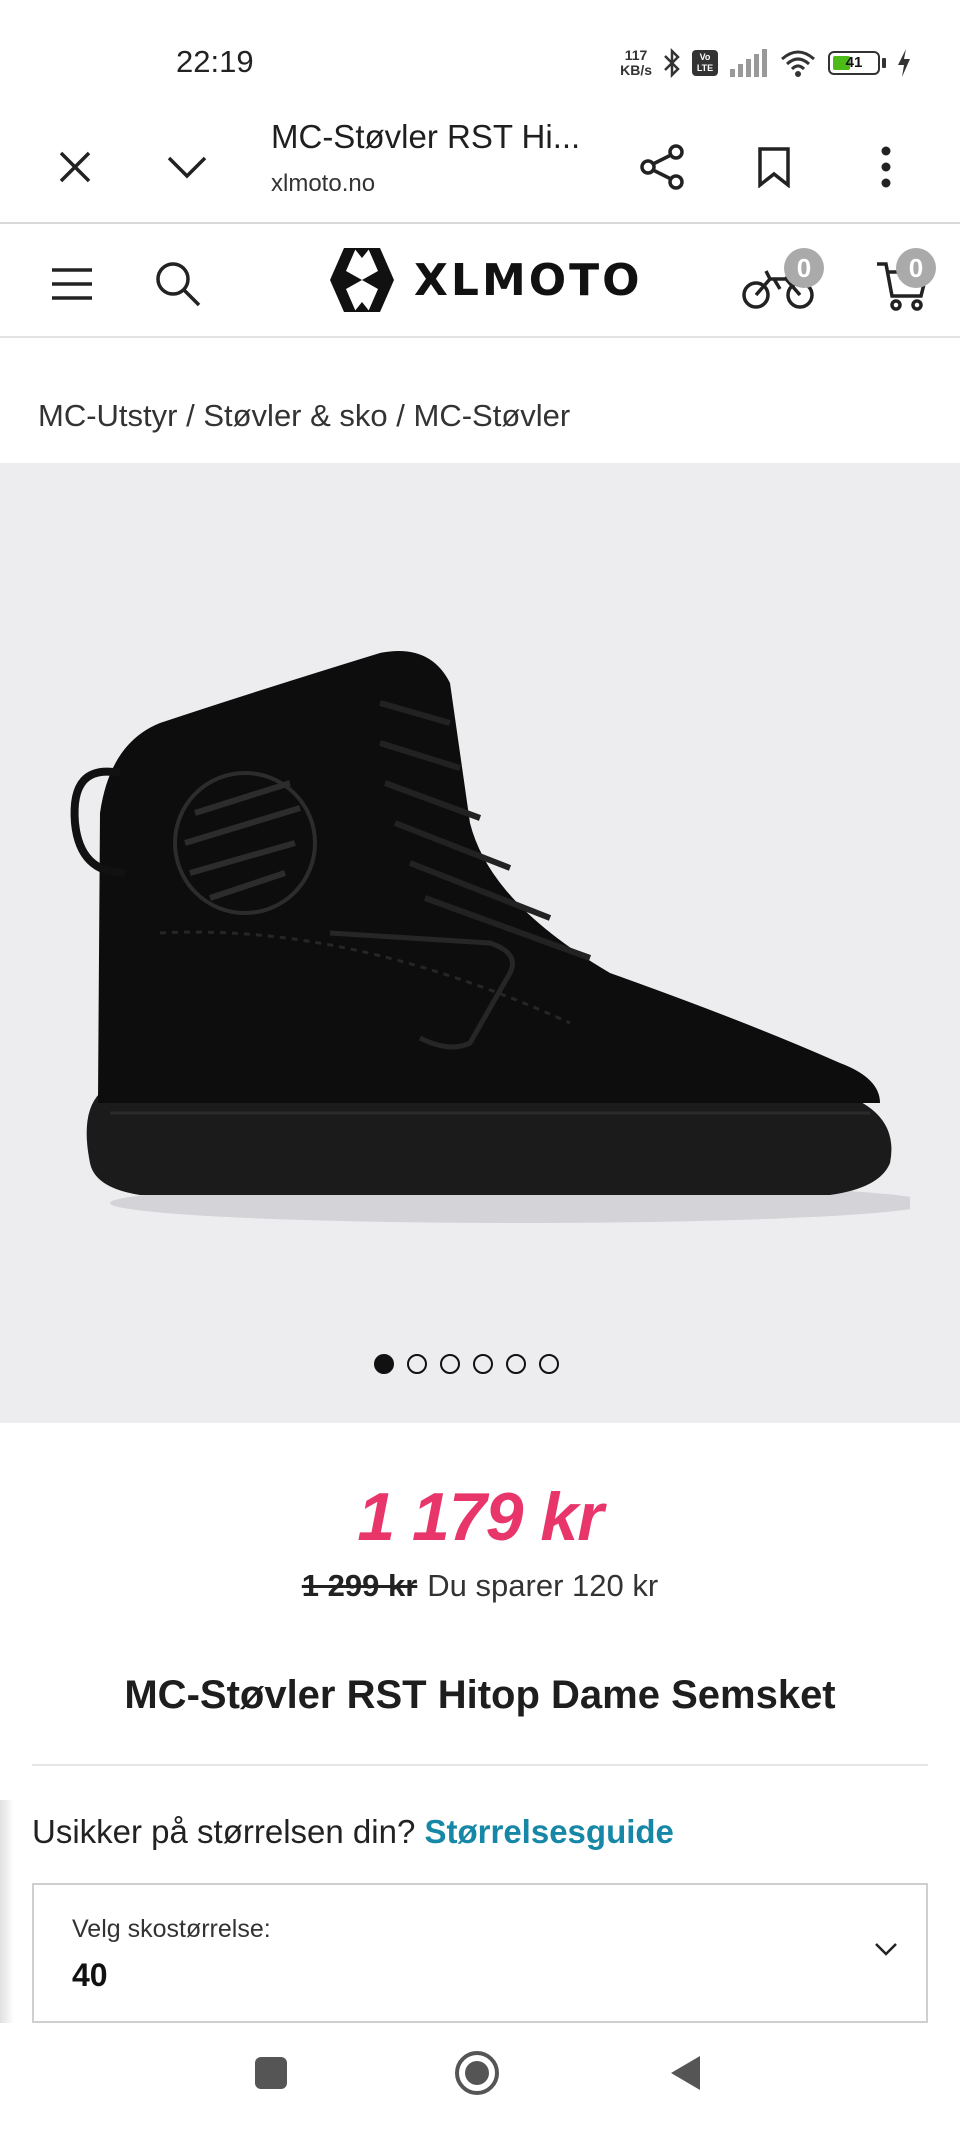 This screenshot has width=960, height=2133. What do you see at coordinates (362, 280) in the screenshot?
I see `xlmoto-logo-icon` at bounding box center [362, 280].